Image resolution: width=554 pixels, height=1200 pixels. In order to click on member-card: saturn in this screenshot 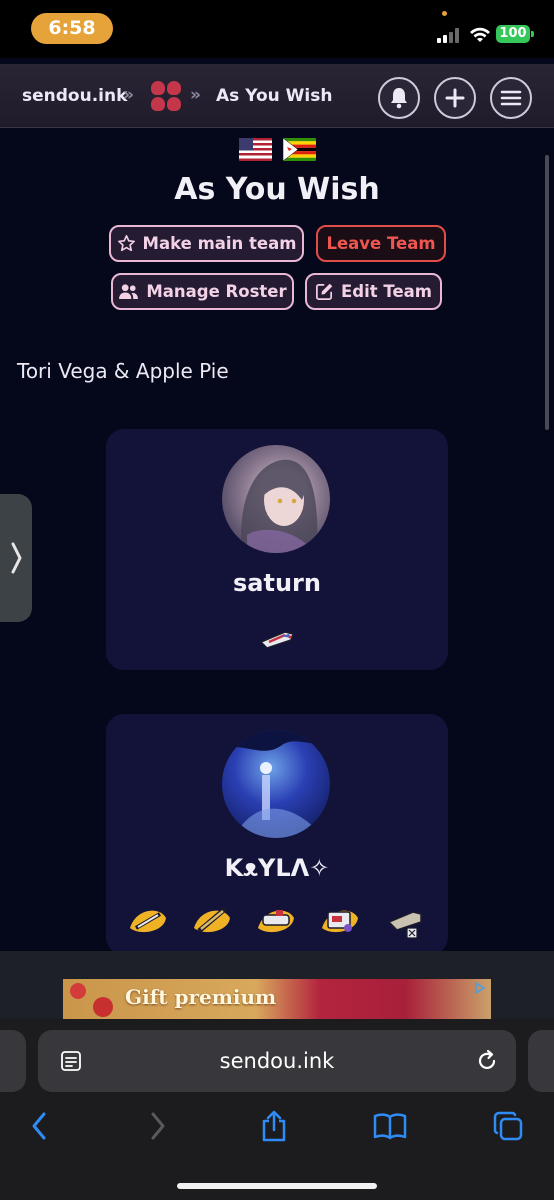, I will do `click(277, 549)`.